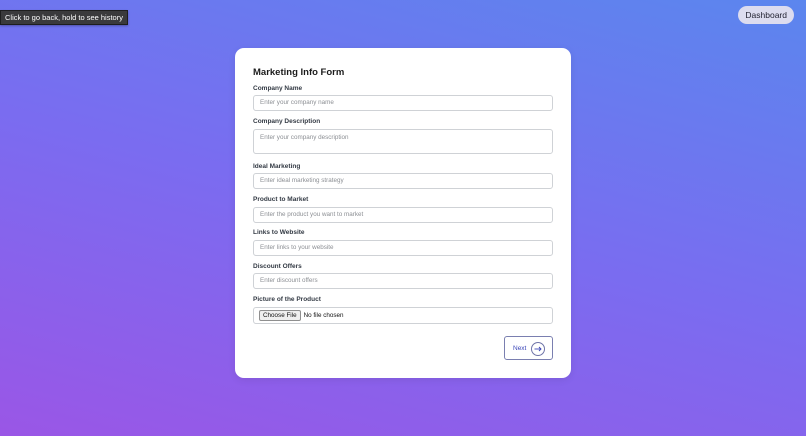 The image size is (806, 436). I want to click on discount-offers-label: Discount Offers, so click(277, 266).